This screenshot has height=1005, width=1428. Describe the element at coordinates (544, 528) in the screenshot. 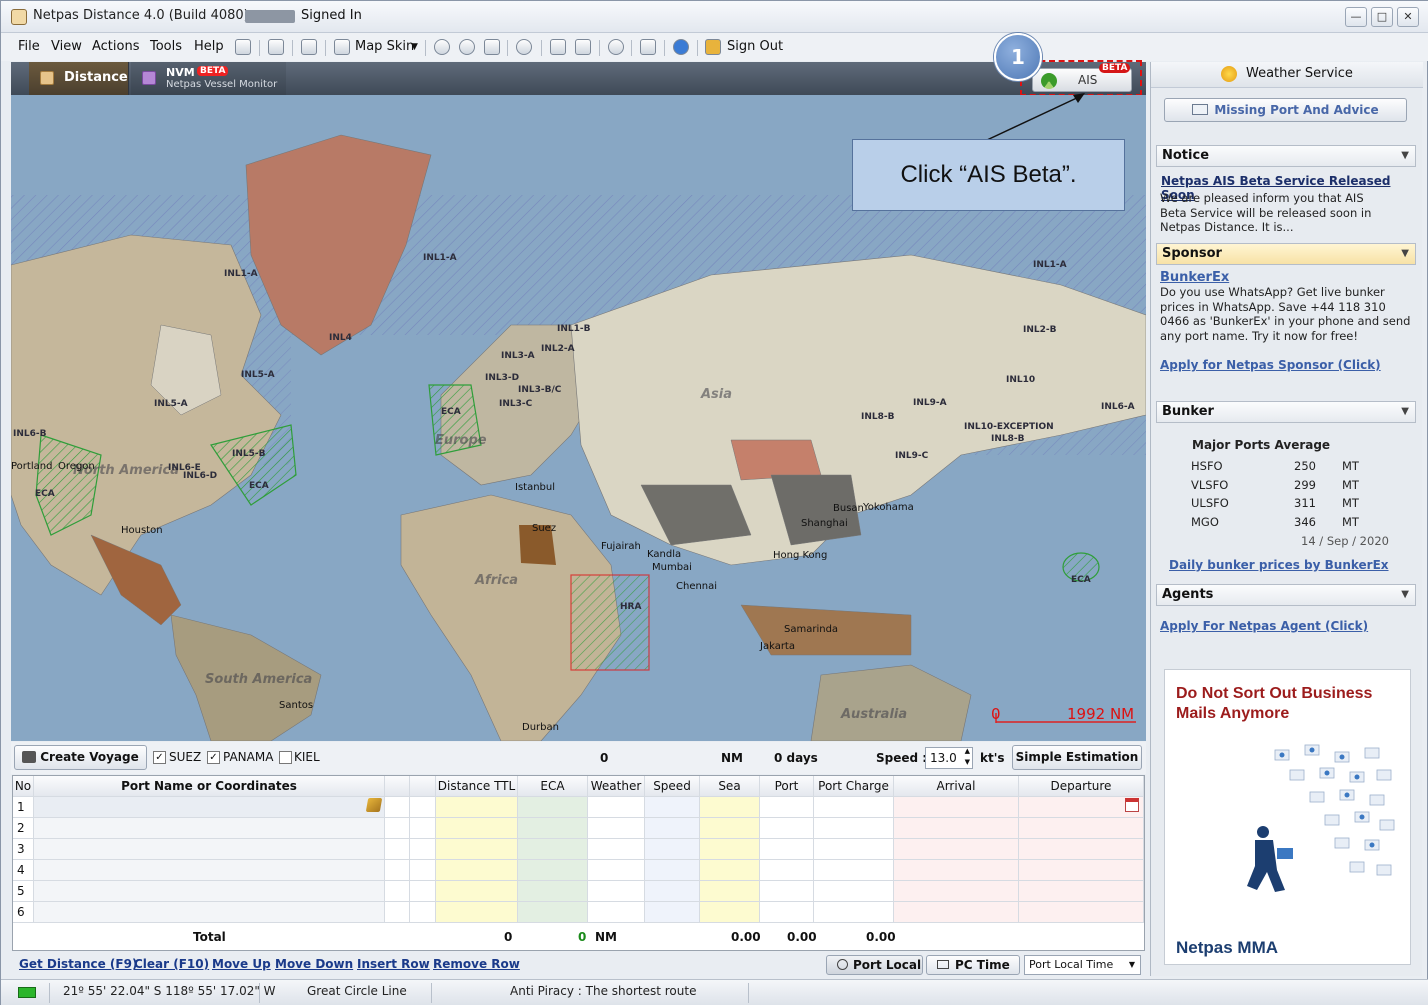

I see `city-label: Suez` at that location.